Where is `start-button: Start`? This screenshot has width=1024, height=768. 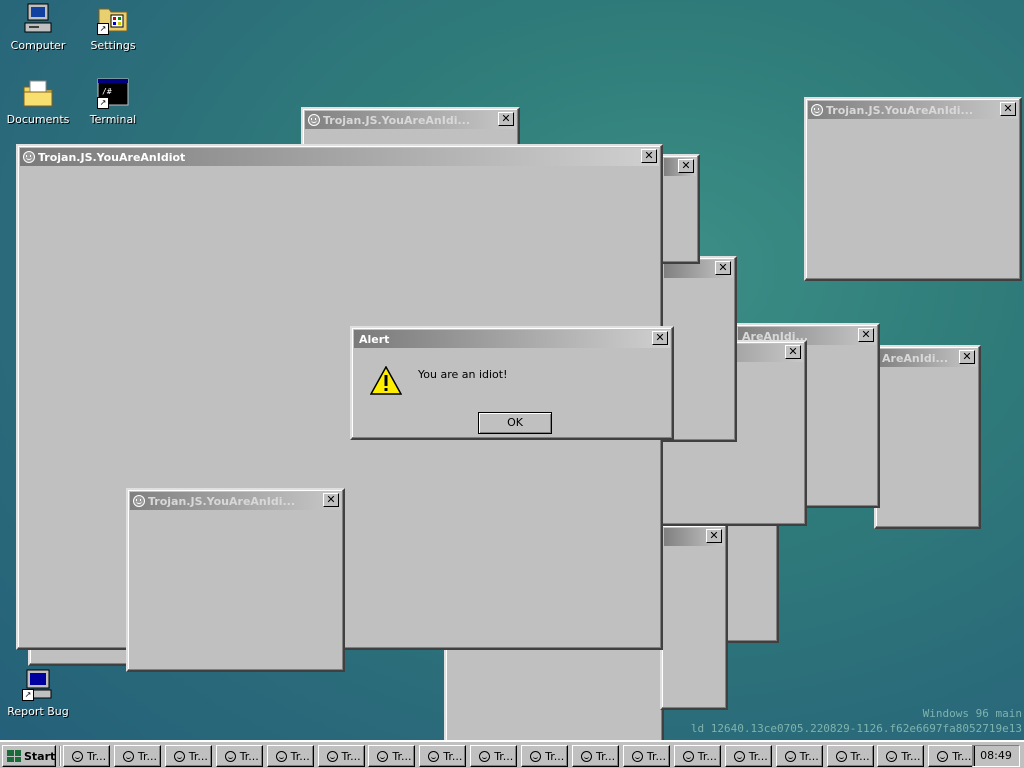 start-button: Start is located at coordinates (29, 756).